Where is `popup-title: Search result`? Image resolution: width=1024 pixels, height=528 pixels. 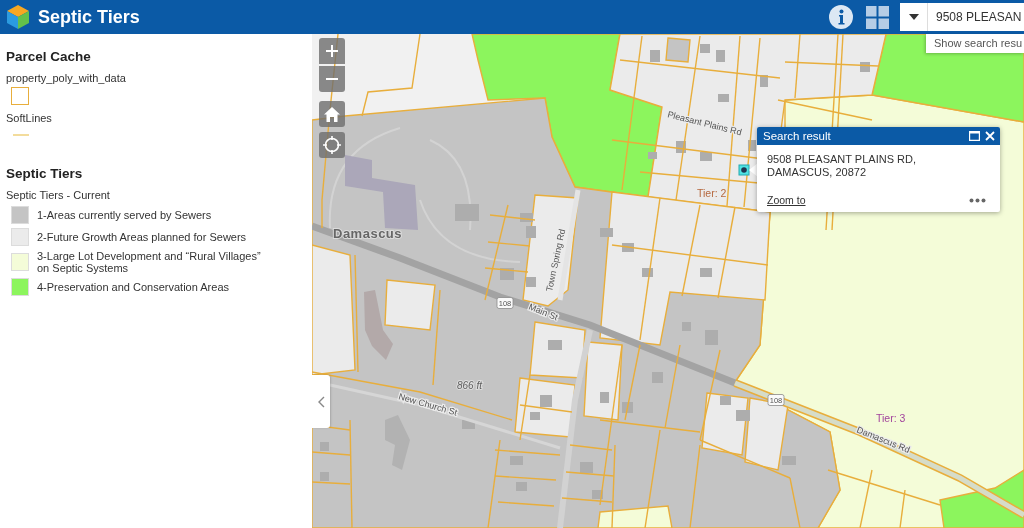 popup-title: Search result is located at coordinates (797, 136).